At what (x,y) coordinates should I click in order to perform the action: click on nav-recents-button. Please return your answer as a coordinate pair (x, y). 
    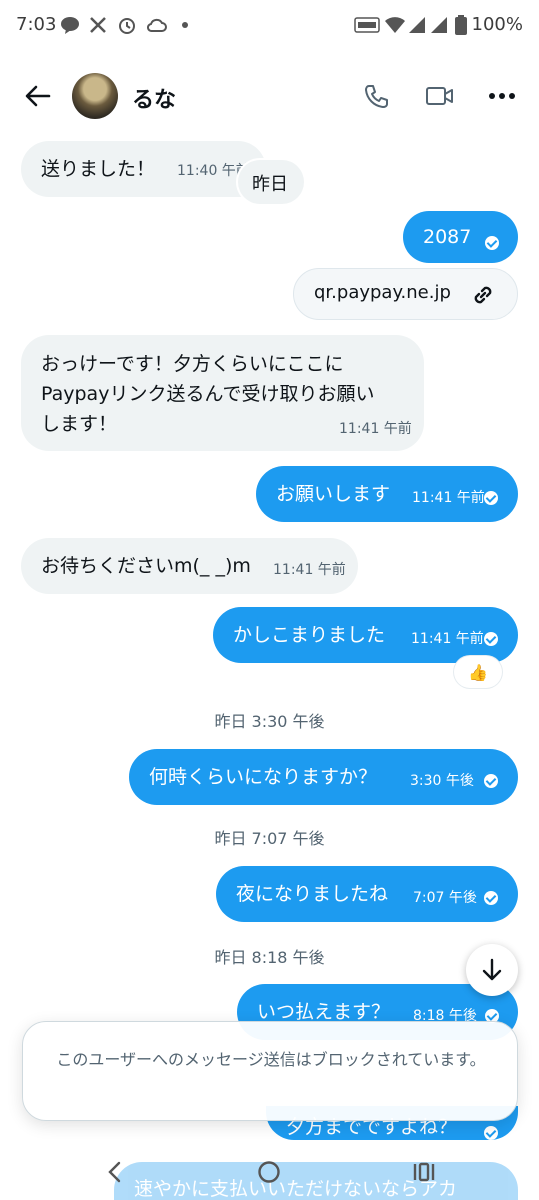
    Looking at the image, I should click on (424, 1172).